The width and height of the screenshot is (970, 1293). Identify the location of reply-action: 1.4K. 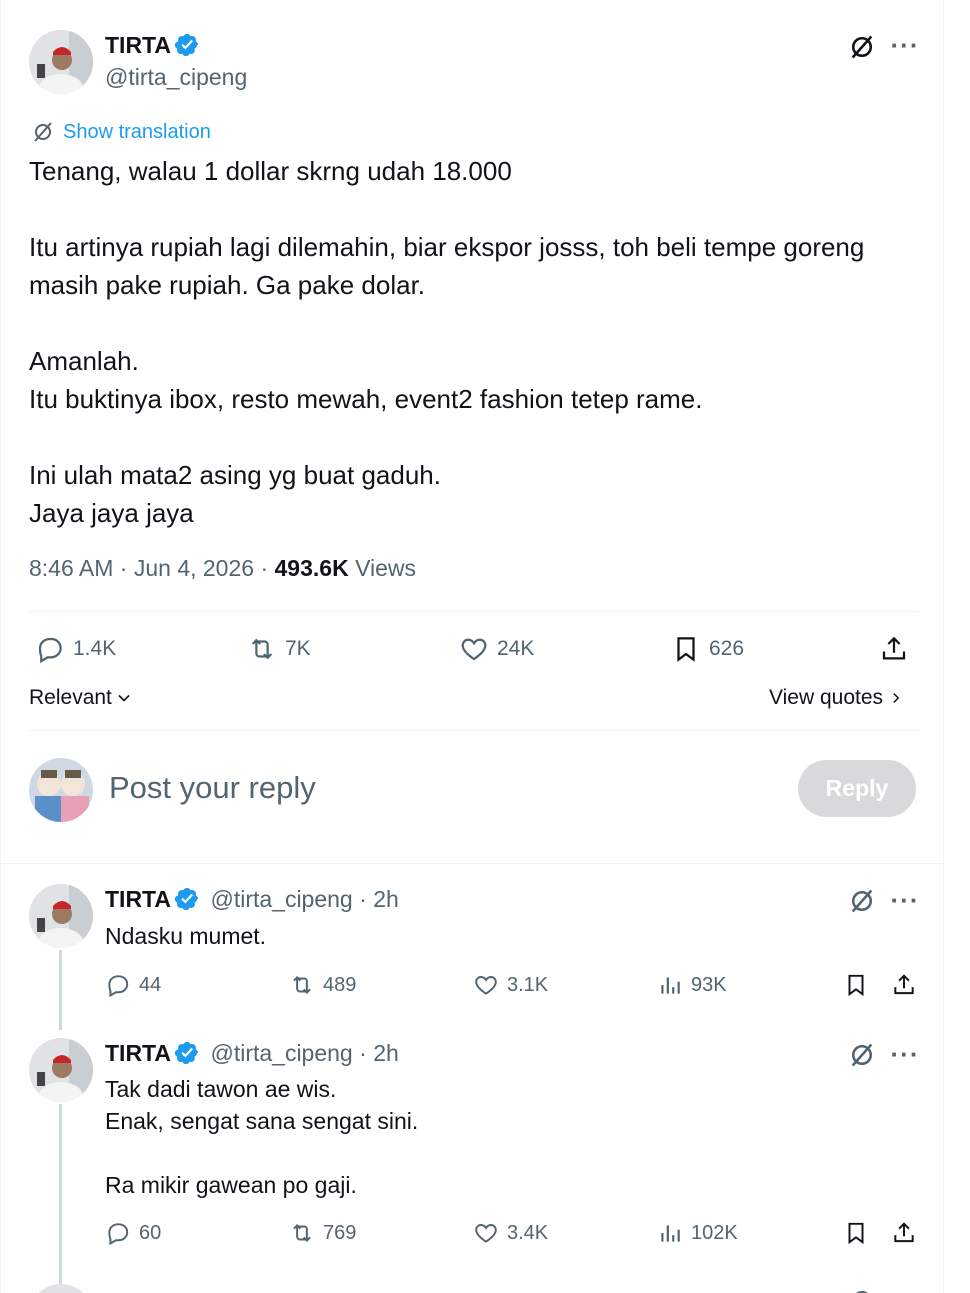
(75, 649).